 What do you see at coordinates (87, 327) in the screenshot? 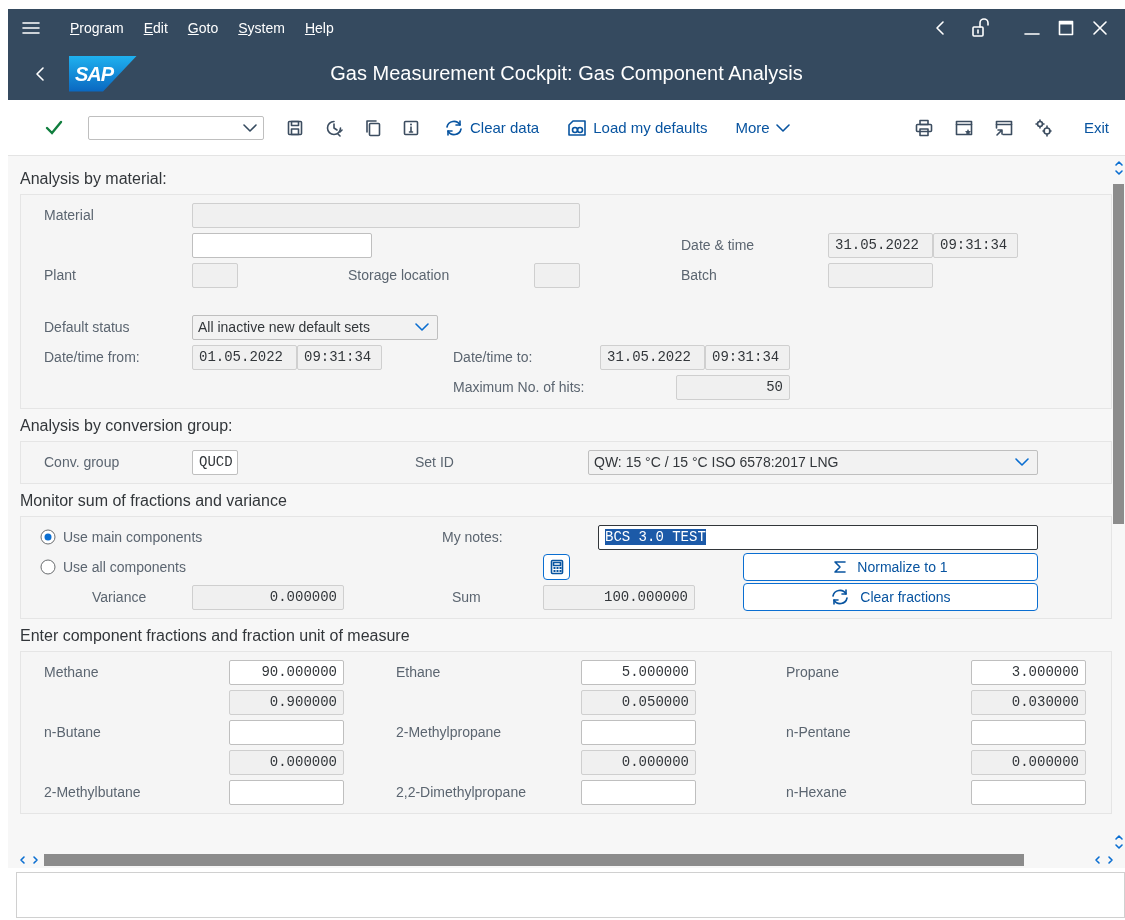
I see `field-label: Default status` at bounding box center [87, 327].